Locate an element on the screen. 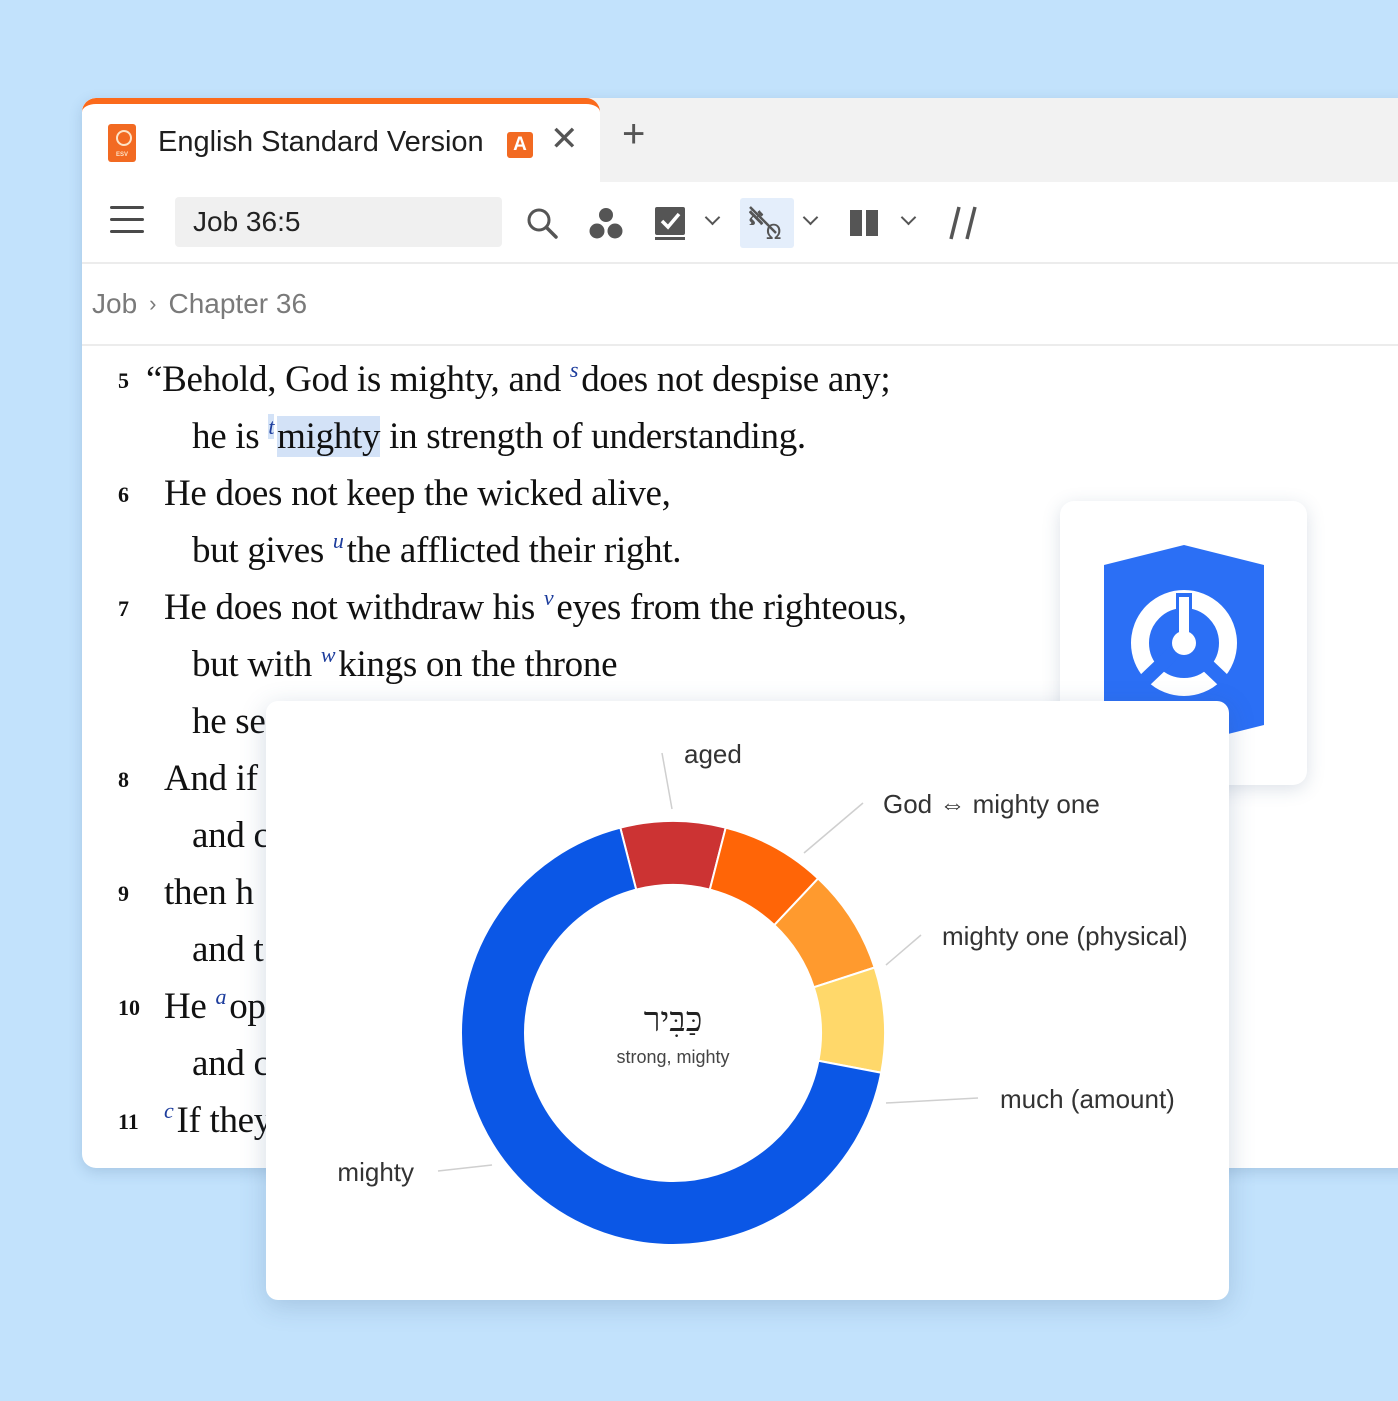  checkbox-icon is located at coordinates (670, 223).